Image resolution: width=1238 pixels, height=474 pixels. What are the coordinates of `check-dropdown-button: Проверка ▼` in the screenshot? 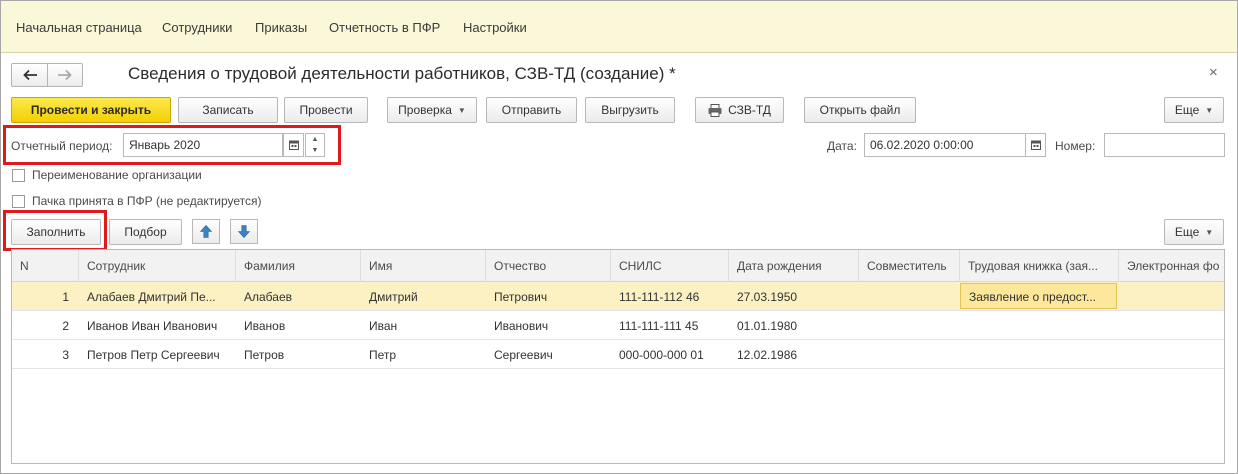 It's located at (432, 110).